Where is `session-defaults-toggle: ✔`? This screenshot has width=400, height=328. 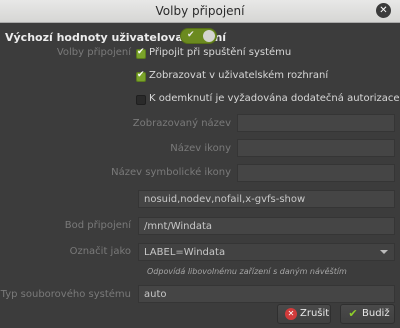
session-defaults-toggle: ✔ is located at coordinates (198, 36).